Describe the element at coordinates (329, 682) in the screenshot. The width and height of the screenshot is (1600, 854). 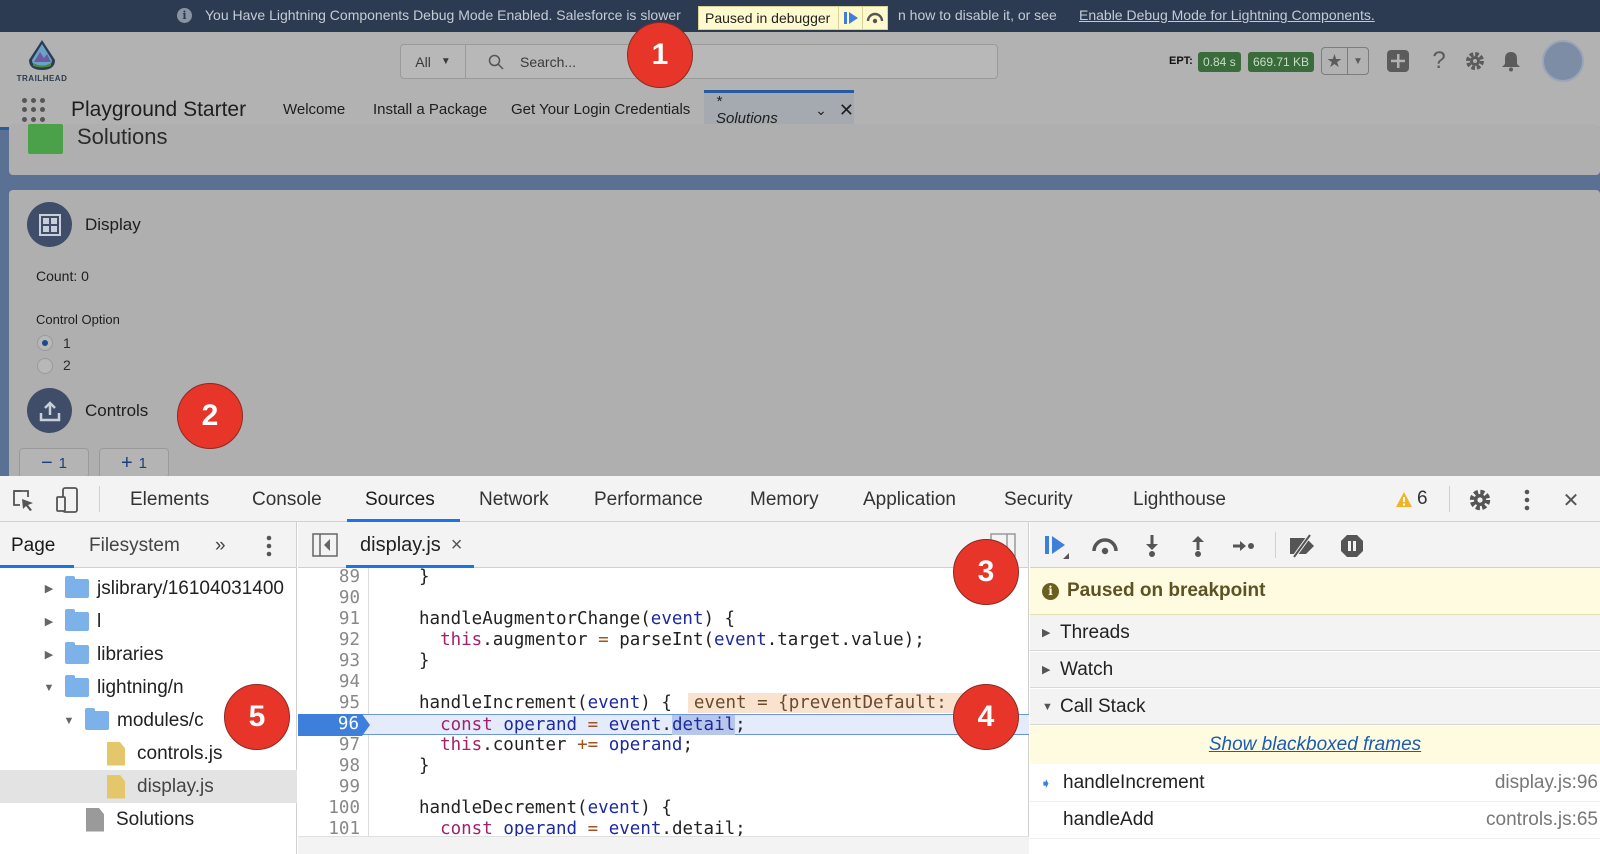
I see `line-number: 94` at that location.